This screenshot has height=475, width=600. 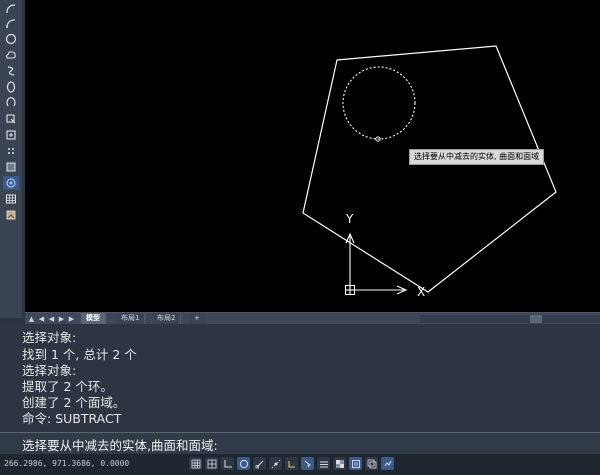 I want to click on tab-layout1: 布局1, so click(x=131, y=318).